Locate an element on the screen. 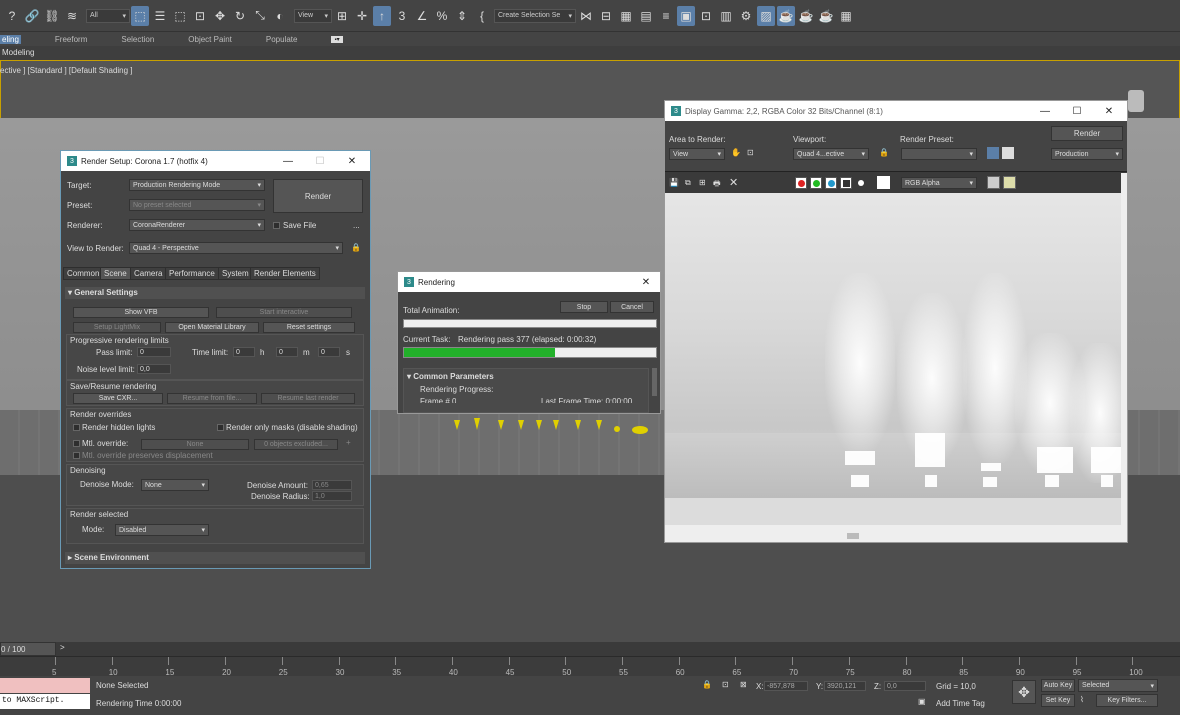  target-dropdown: Production Rendering Mode is located at coordinates (197, 185).